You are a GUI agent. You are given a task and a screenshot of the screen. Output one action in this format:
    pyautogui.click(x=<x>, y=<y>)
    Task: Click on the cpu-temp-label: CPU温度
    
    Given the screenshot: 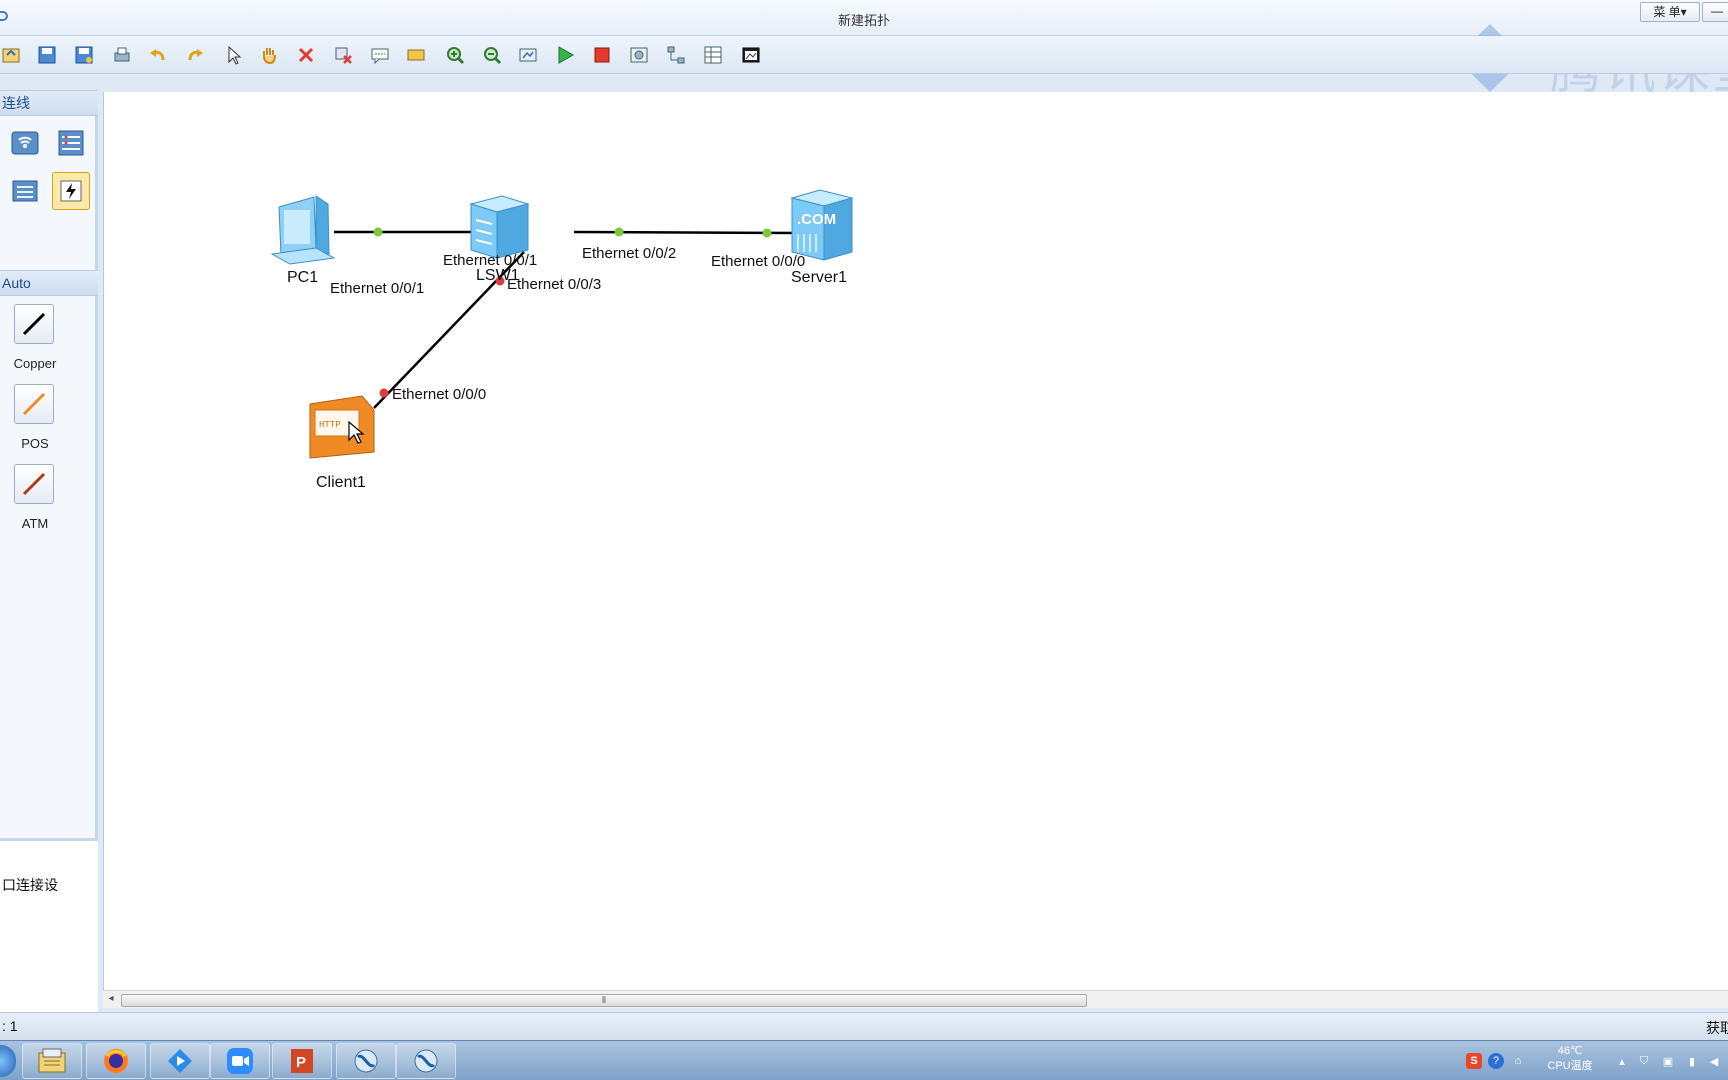 What is the action you would take?
    pyautogui.click(x=1570, y=1066)
    